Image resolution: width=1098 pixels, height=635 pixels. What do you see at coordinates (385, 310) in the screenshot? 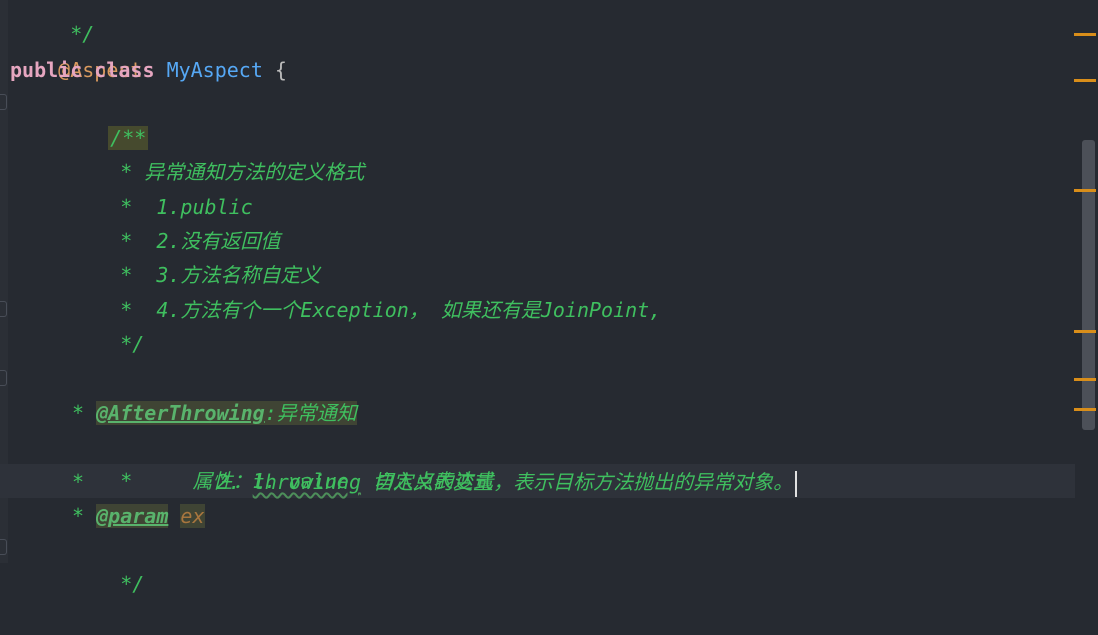
I see `doc-comment: * 4.方法有个一个Exception， 如果还有是JoinPoint,` at bounding box center [385, 310].